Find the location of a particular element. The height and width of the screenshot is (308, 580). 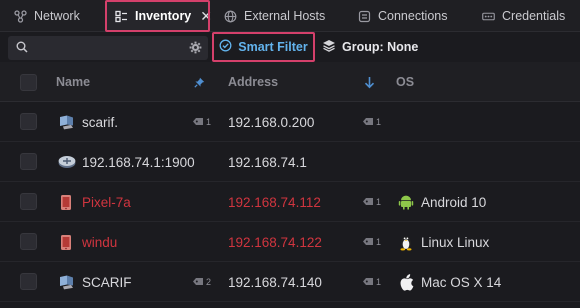

smart-filter-button: Smart Filter is located at coordinates (263, 47).